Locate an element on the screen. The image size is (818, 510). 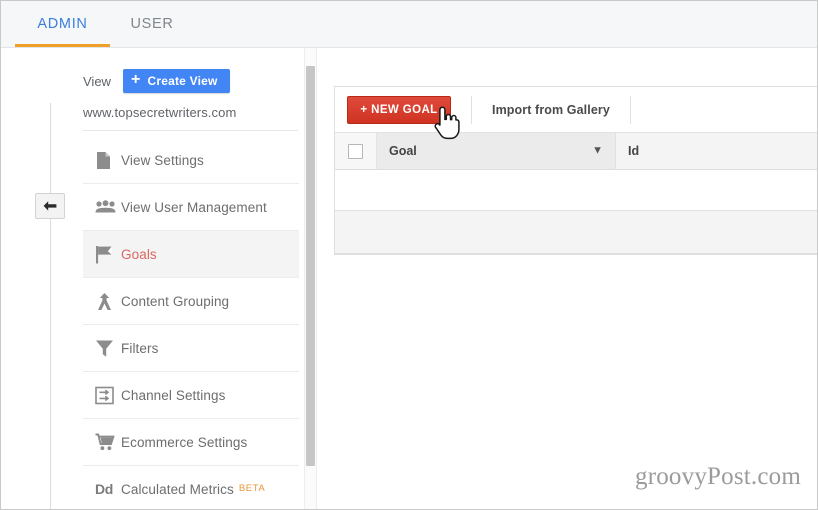
new-goal-button: + NEW GOAL is located at coordinates (399, 109).